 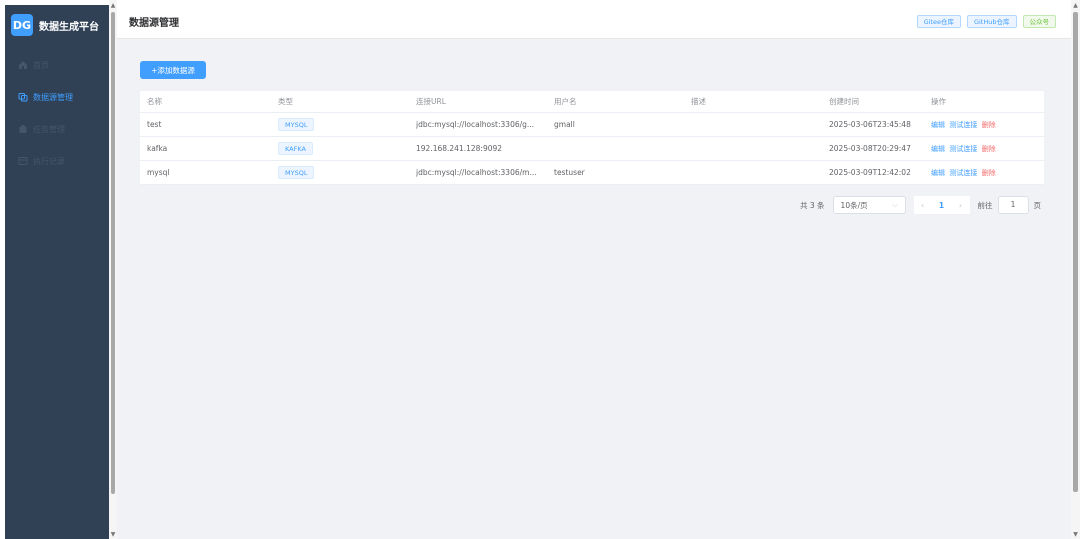 What do you see at coordinates (431, 101) in the screenshot?
I see `column-header: 连接URL` at bounding box center [431, 101].